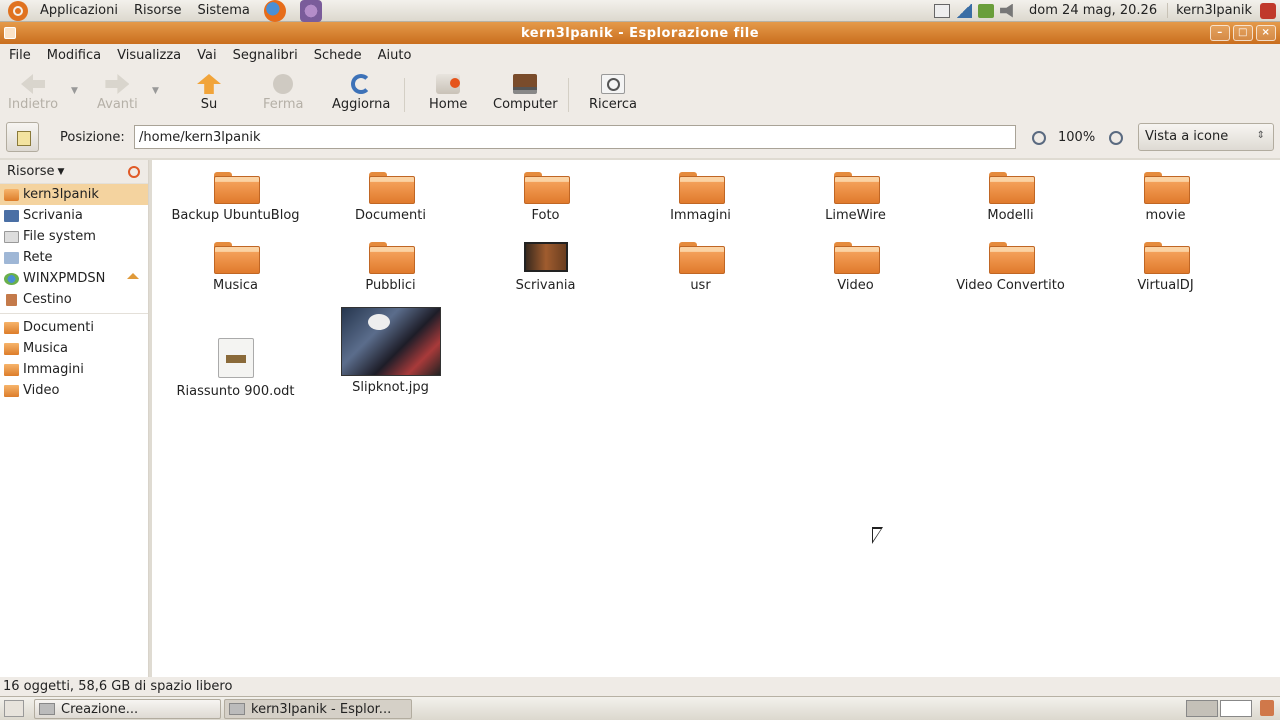  What do you see at coordinates (525, 104) in the screenshot?
I see `computer-label: Computer` at bounding box center [525, 104].